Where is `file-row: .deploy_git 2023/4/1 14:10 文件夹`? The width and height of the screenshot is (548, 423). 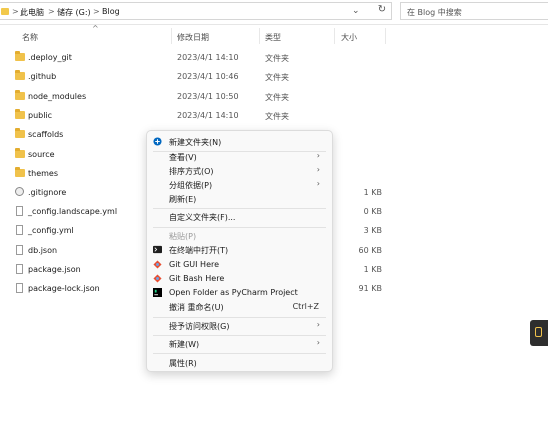 file-row: .deploy_git 2023/4/1 14:10 文件夹 is located at coordinates (196, 58).